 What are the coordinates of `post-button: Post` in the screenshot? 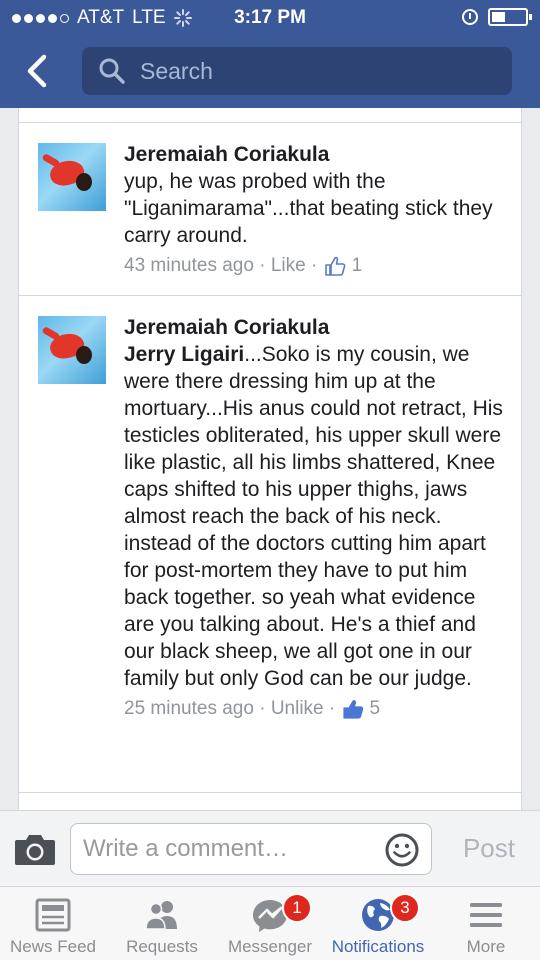 It's located at (489, 848).